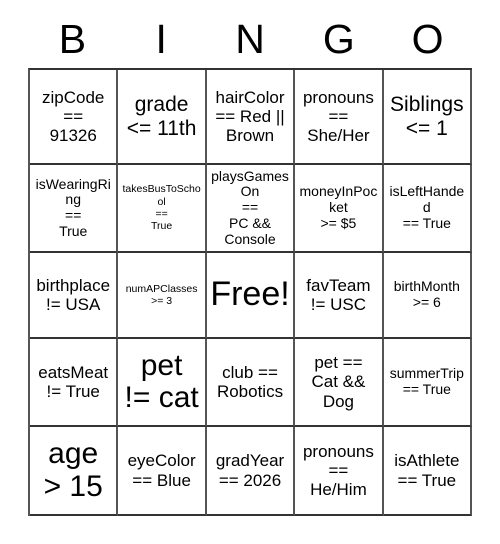 The width and height of the screenshot is (500, 544). I want to click on bingo-cell: isAthlete == True, so click(428, 471).